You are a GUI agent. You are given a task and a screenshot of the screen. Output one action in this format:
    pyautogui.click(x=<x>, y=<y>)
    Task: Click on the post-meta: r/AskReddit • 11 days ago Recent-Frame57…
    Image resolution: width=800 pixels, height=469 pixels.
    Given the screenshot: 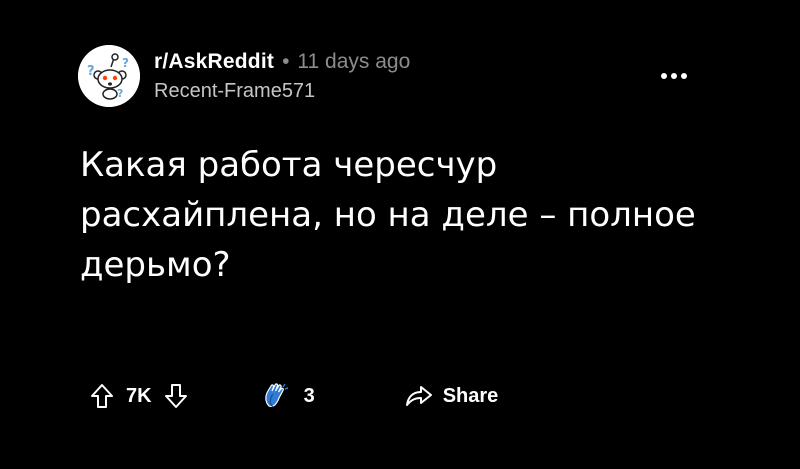 What is the action you would take?
    pyautogui.click(x=282, y=75)
    